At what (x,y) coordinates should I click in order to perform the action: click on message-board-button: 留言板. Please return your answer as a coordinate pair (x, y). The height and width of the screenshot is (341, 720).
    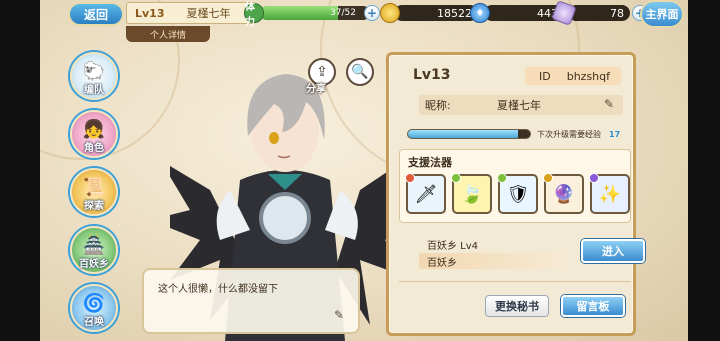
    Looking at the image, I should click on (593, 306).